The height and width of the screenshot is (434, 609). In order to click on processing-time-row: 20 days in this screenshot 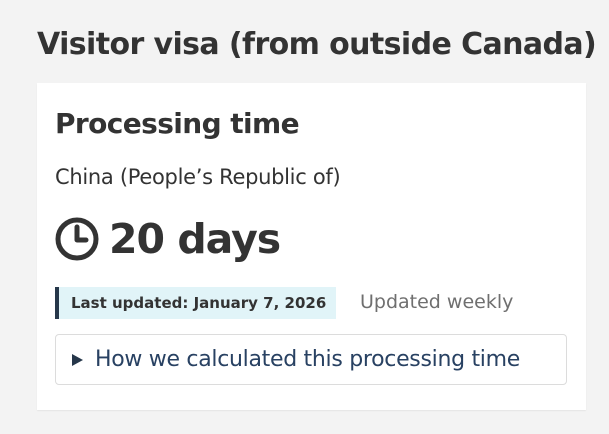, I will do `click(168, 239)`.